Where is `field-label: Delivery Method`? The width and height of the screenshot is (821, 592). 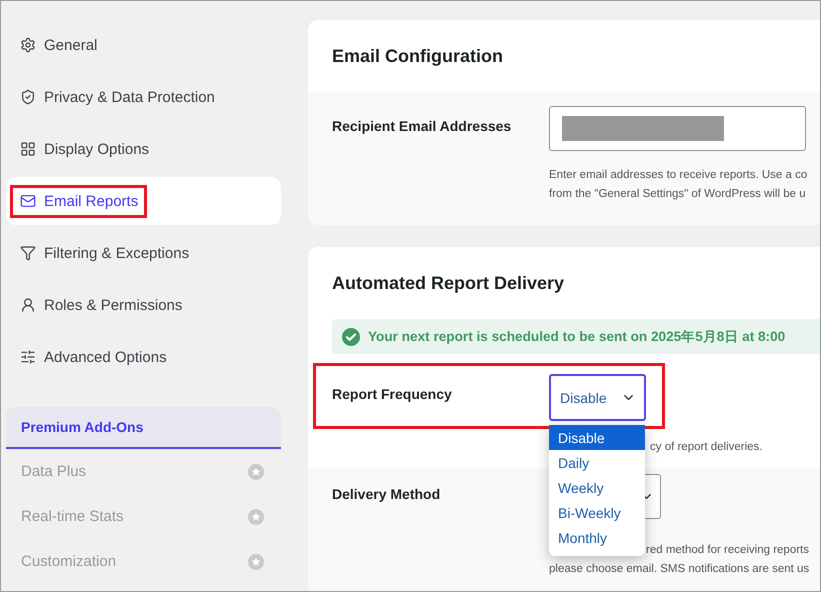 field-label: Delivery Method is located at coordinates (387, 494).